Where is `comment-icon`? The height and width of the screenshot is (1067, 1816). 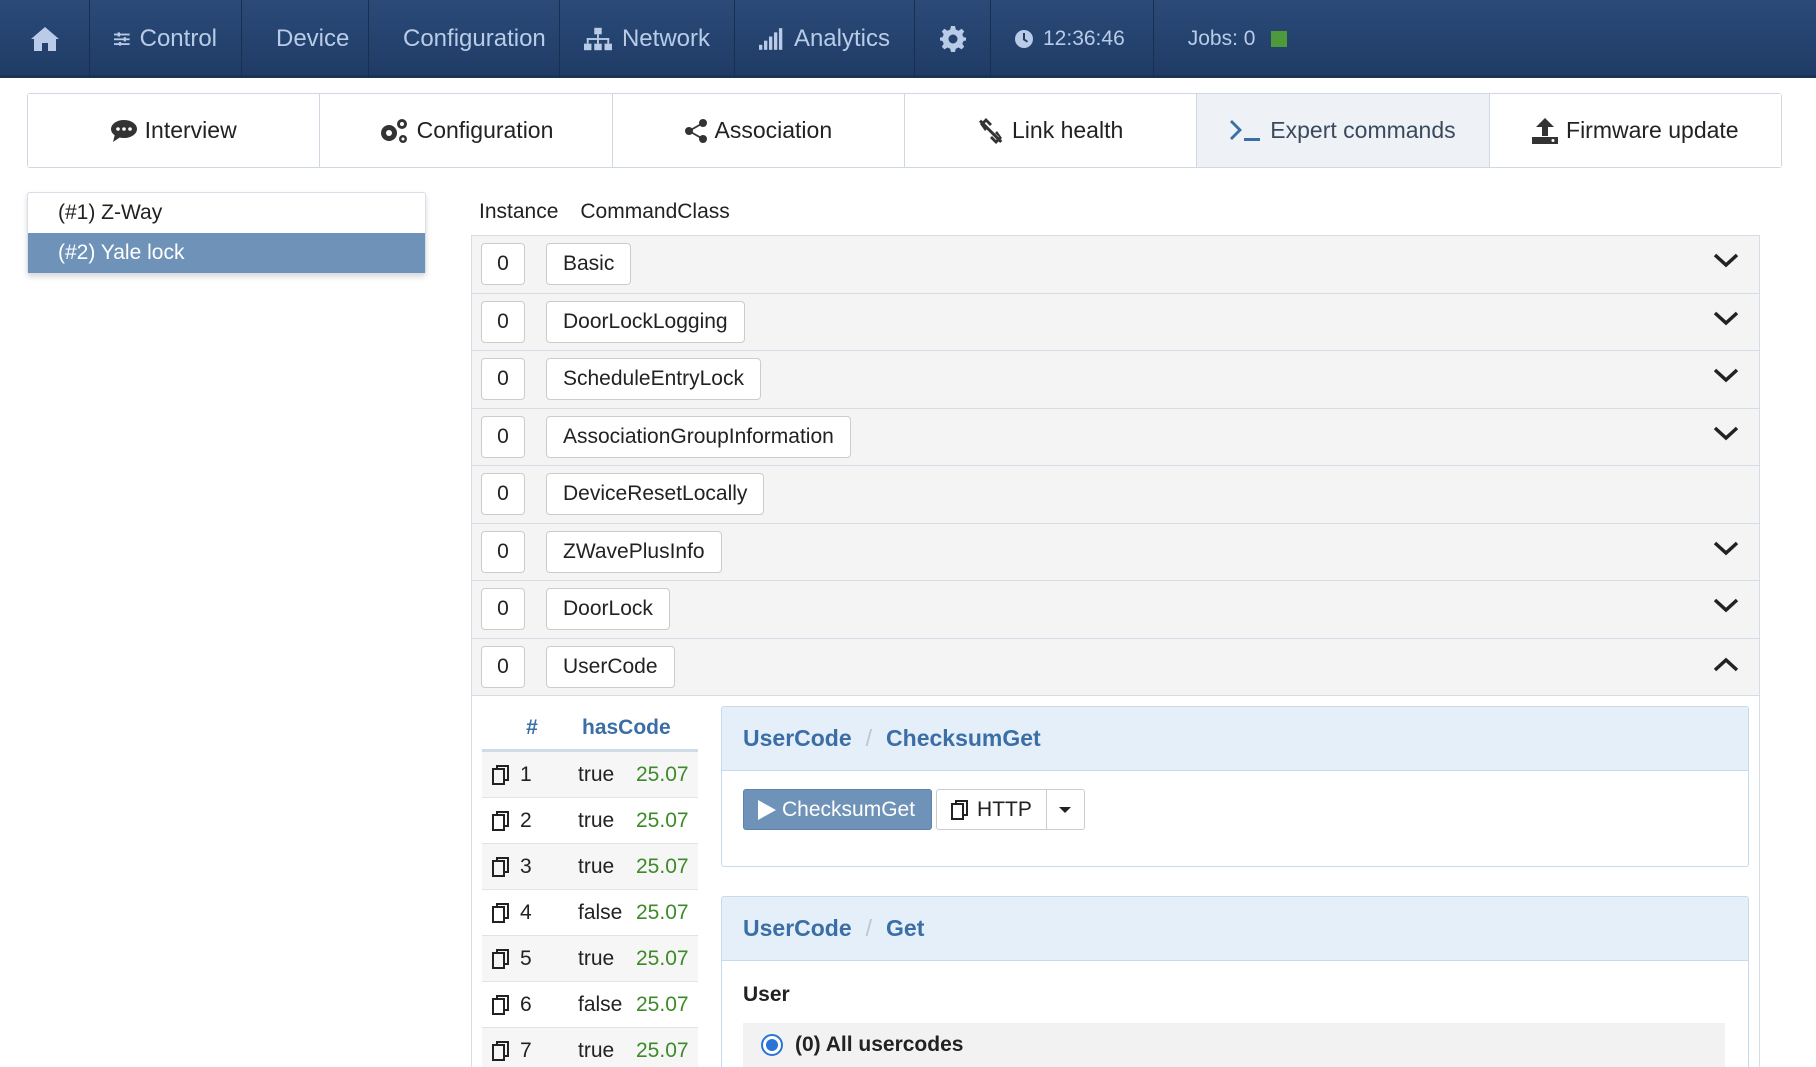 comment-icon is located at coordinates (123, 130).